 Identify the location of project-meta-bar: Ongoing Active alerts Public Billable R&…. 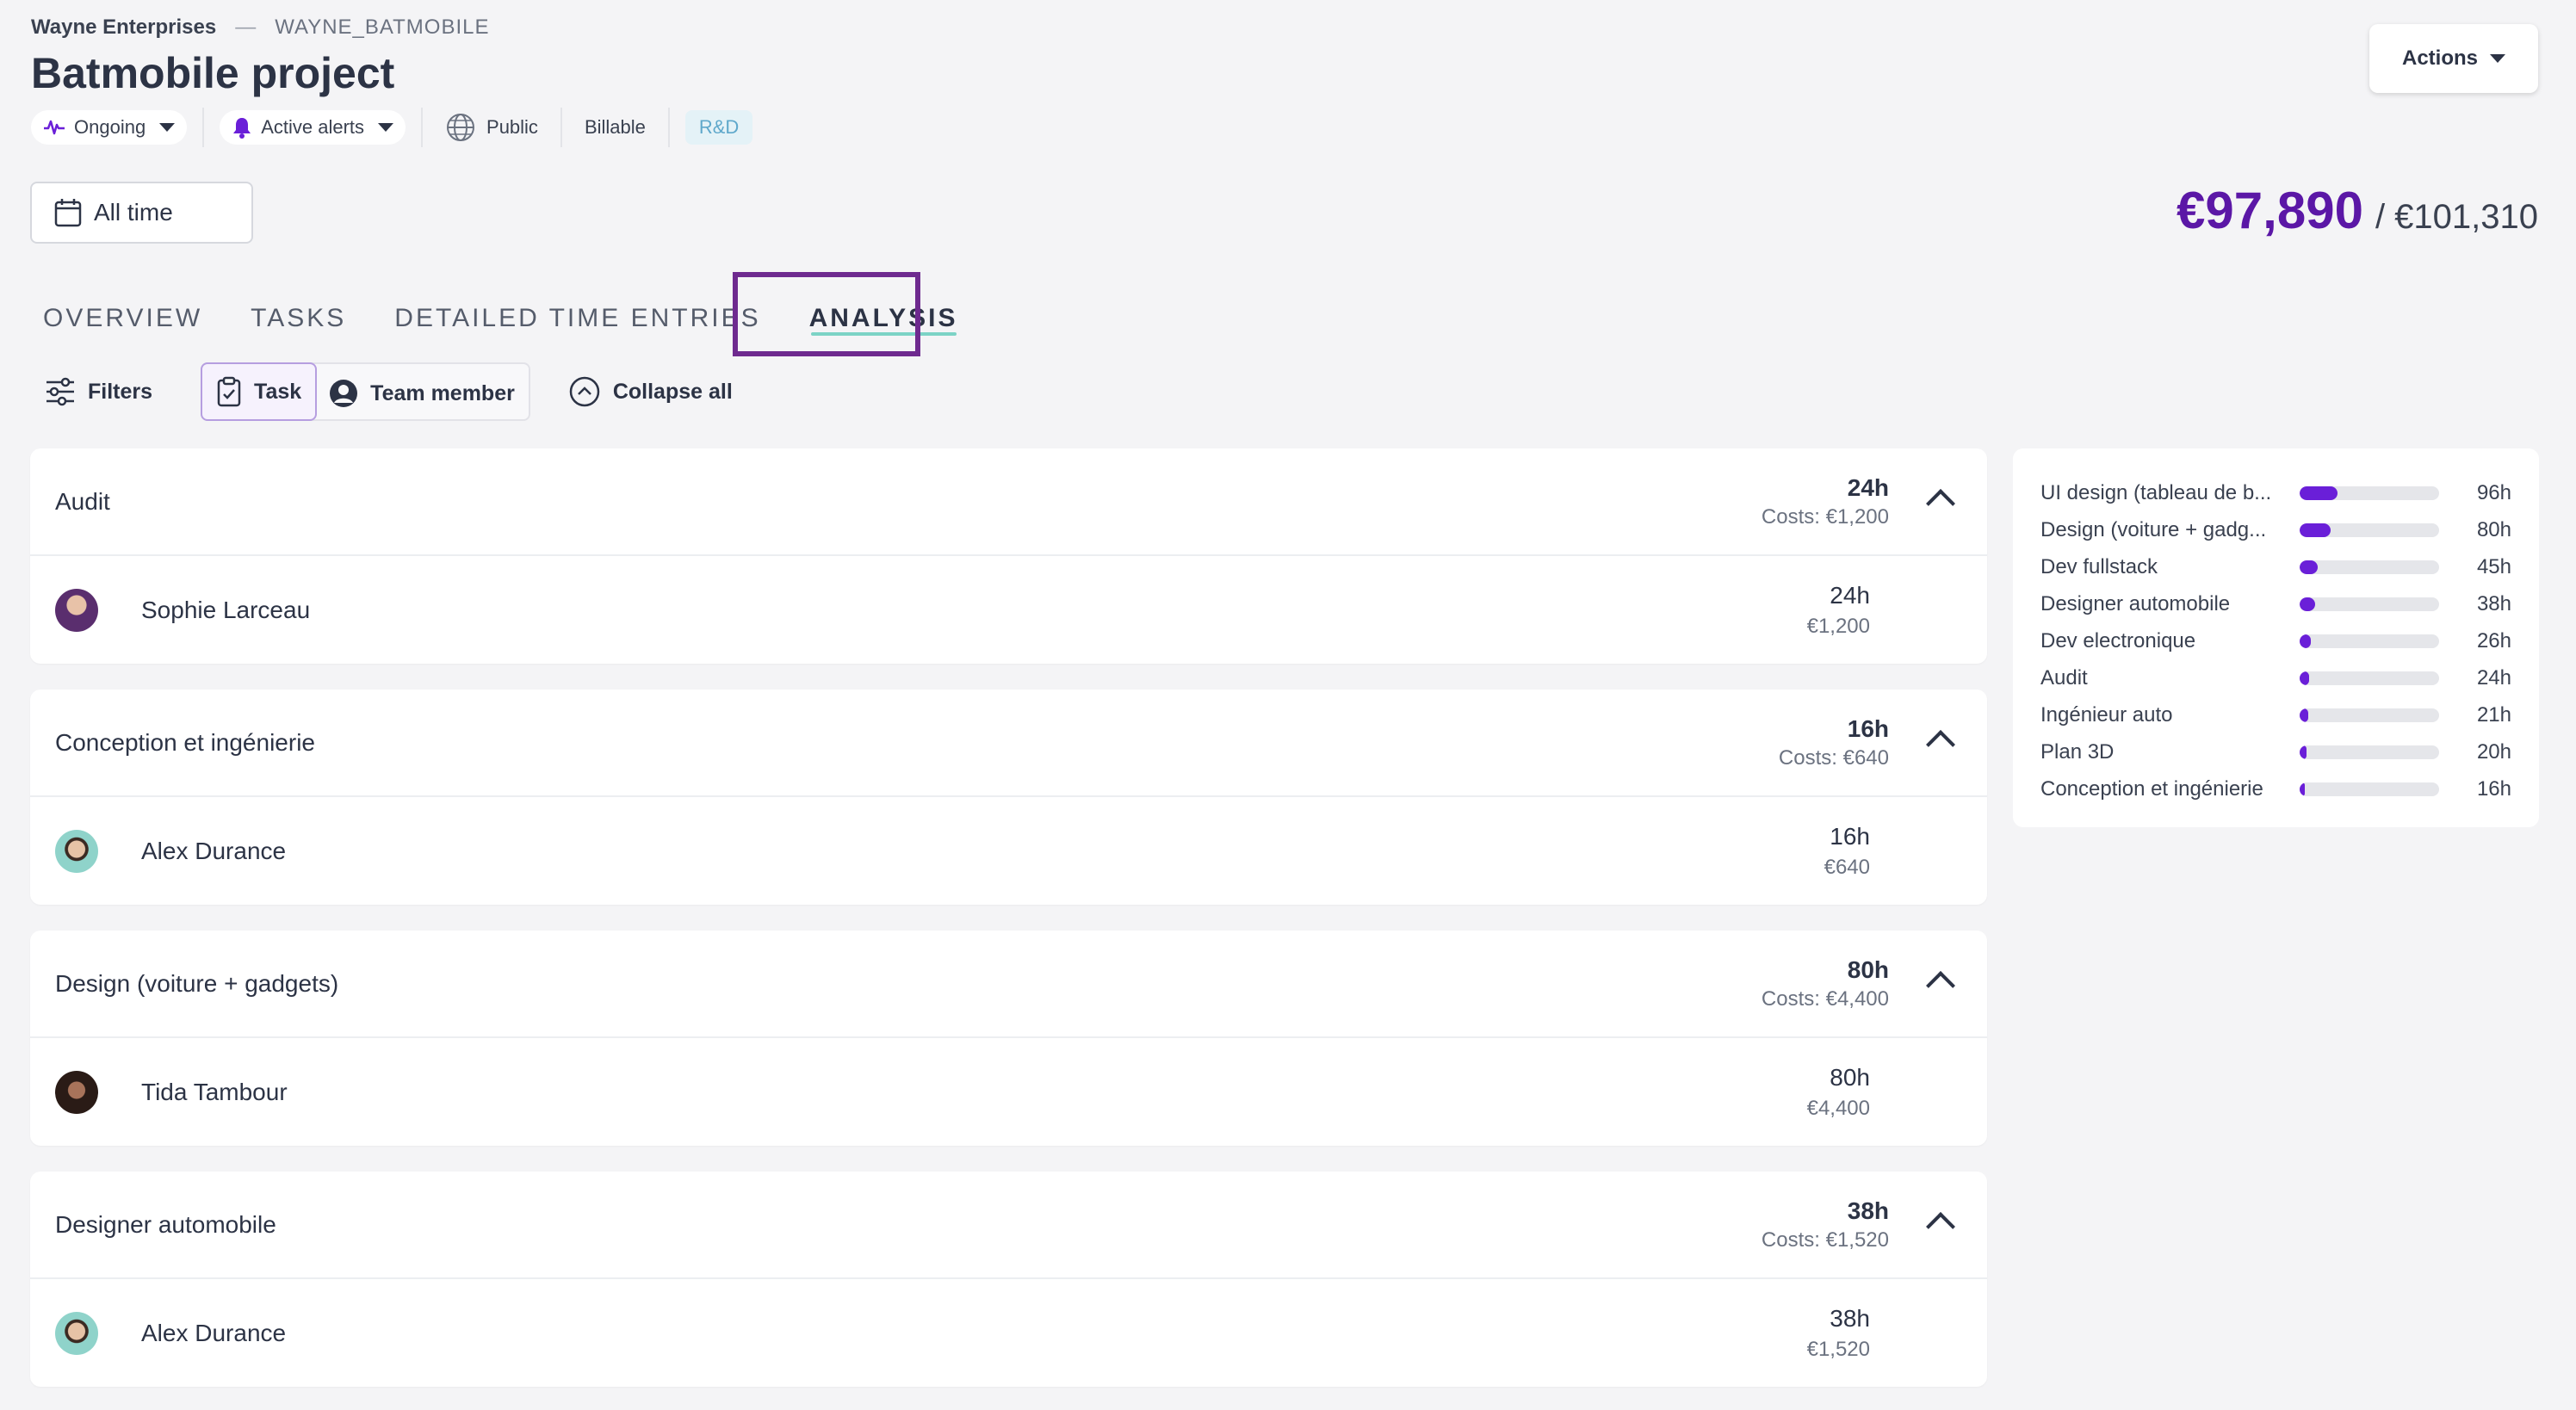
(392, 128).